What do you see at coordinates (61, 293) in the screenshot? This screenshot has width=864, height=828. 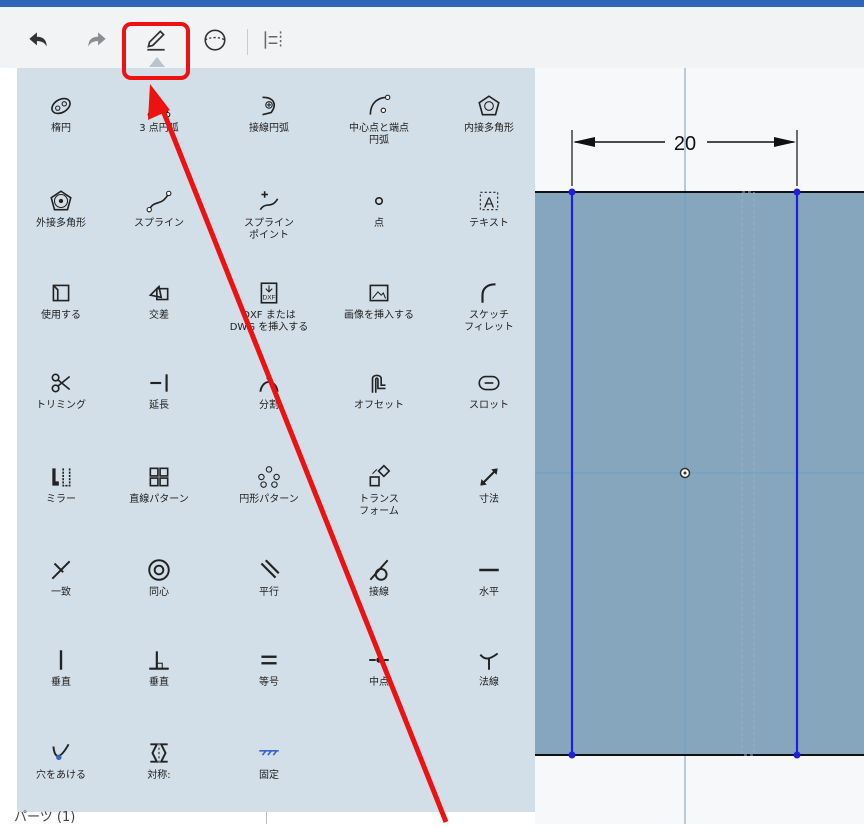 I see `use-icon` at bounding box center [61, 293].